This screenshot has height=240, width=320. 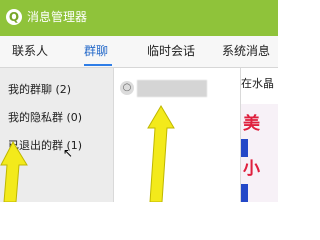 I want to click on sidebar-item-exited-groups: 已退出的群 (1), so click(x=56, y=146).